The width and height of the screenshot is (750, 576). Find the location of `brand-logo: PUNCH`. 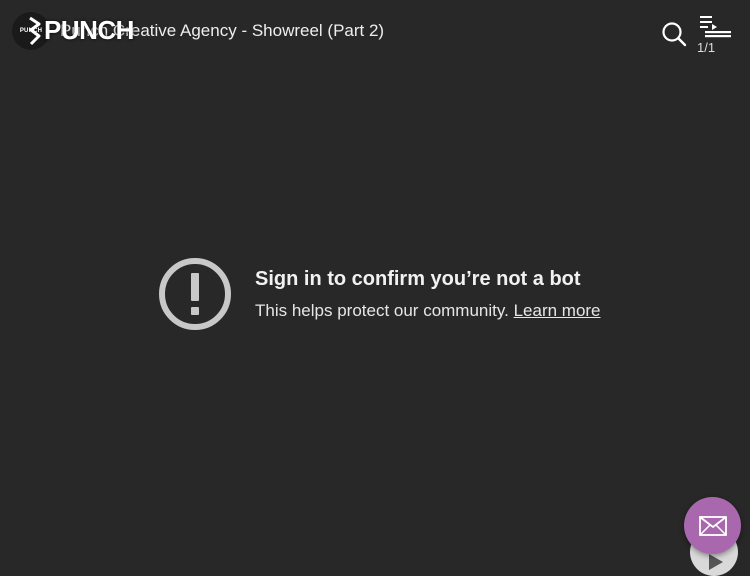

brand-logo: PUNCH is located at coordinates (80, 30).